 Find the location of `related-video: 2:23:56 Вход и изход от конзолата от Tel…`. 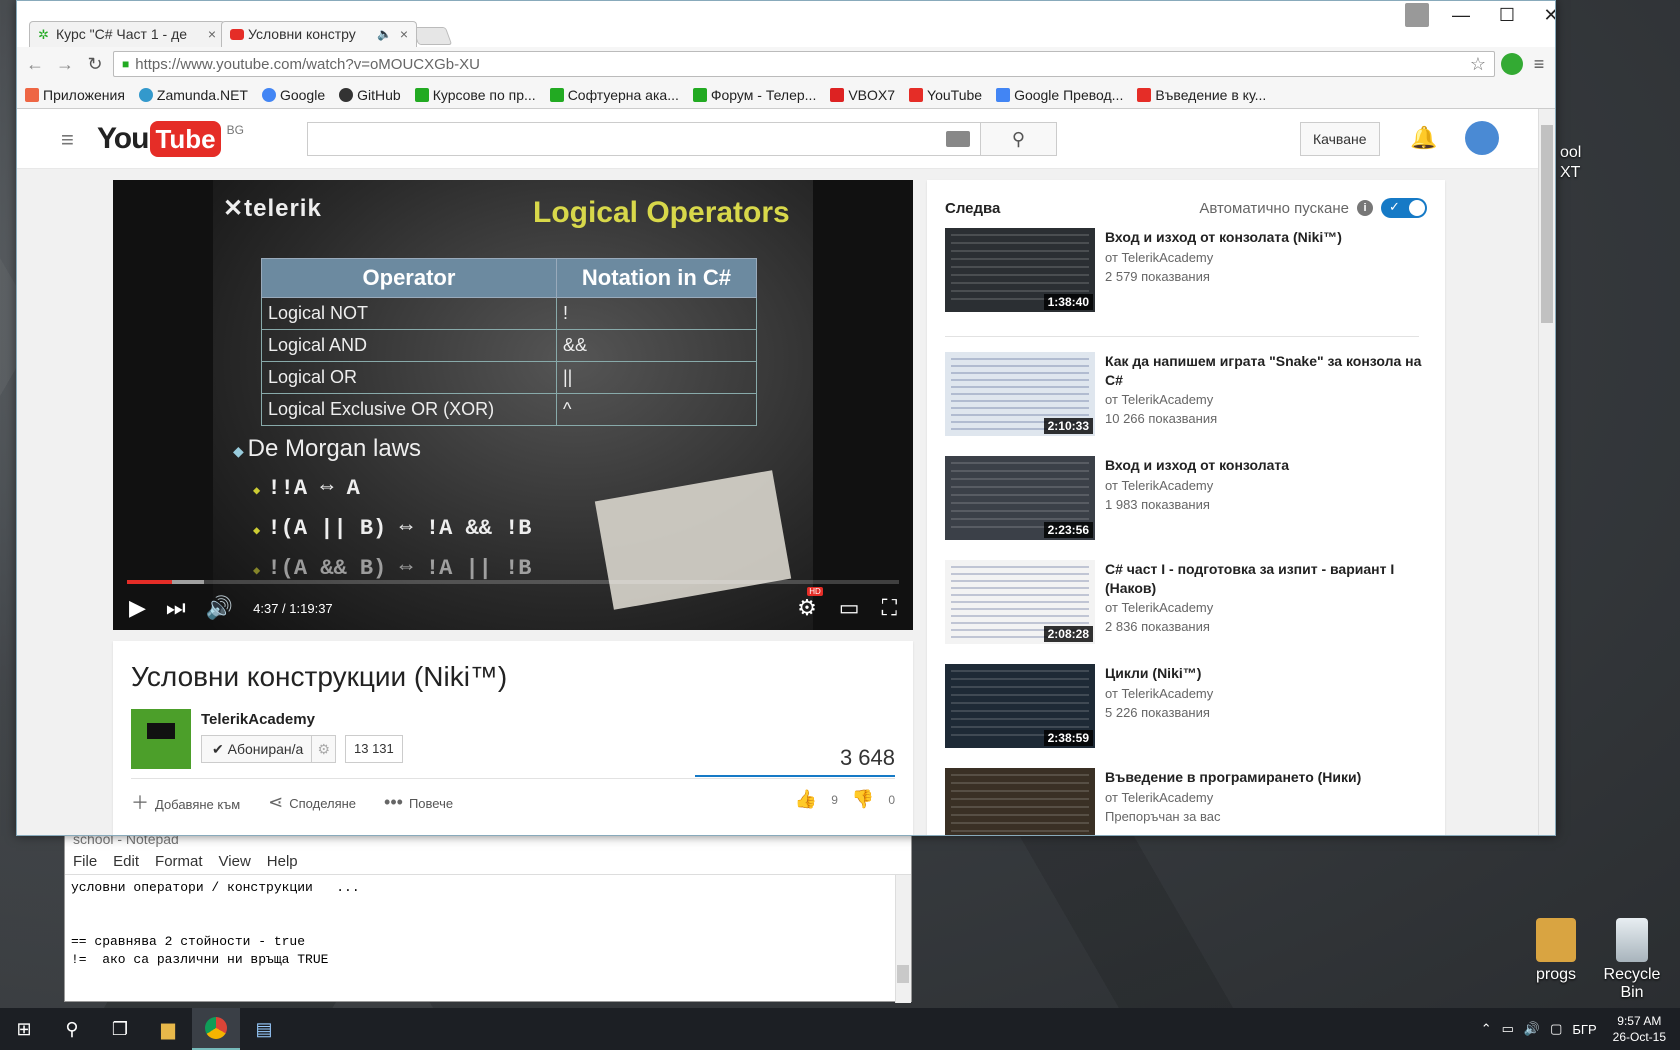

related-video: 2:23:56 Вход и изход от конзолата от Tel… is located at coordinates (1186, 499).